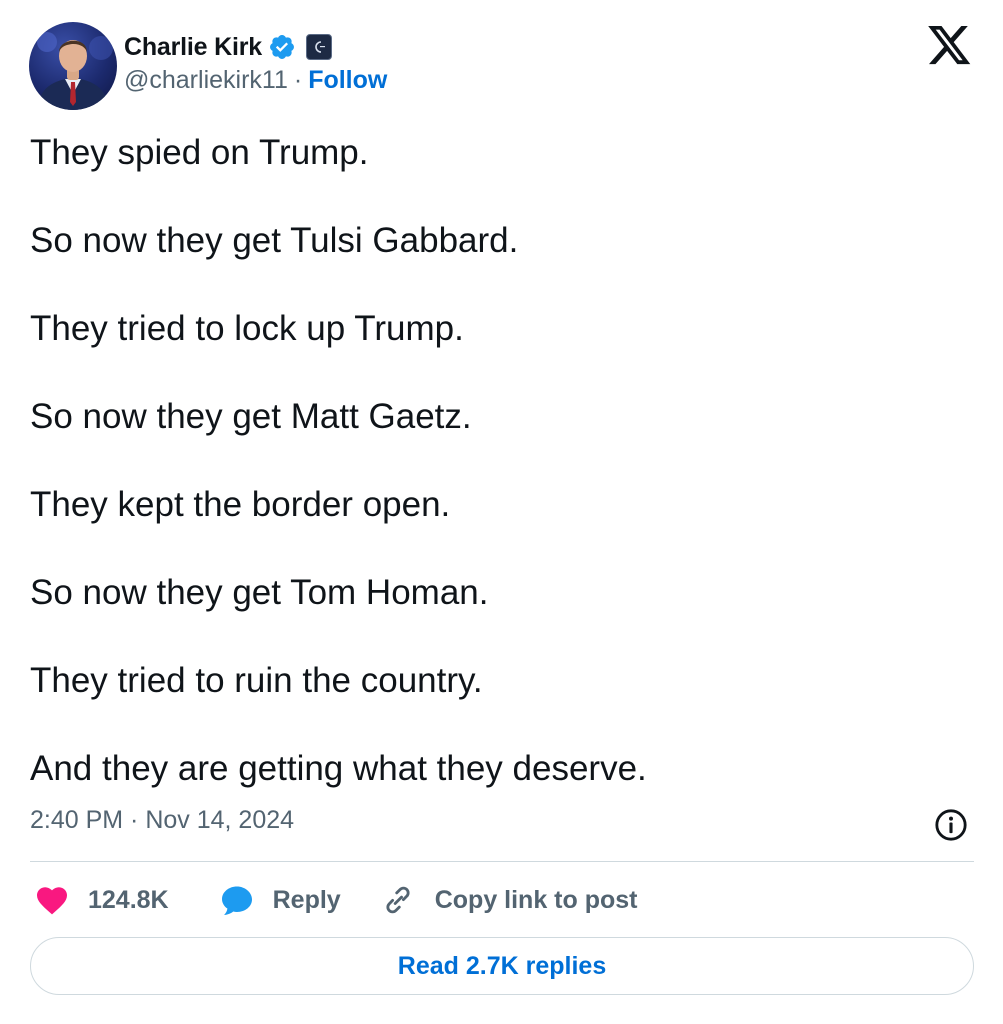 This screenshot has width=1003, height=1024. I want to click on reply-label: Reply, so click(306, 899).